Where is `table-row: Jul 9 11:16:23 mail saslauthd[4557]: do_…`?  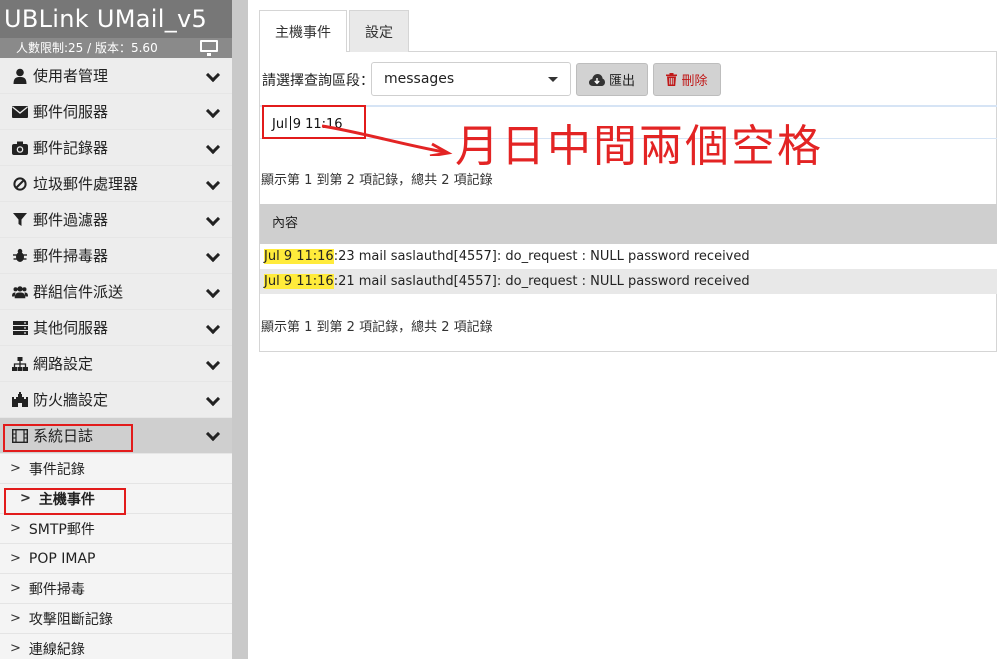 table-row: Jul 9 11:16:23 mail saslauthd[4557]: do_… is located at coordinates (628, 256).